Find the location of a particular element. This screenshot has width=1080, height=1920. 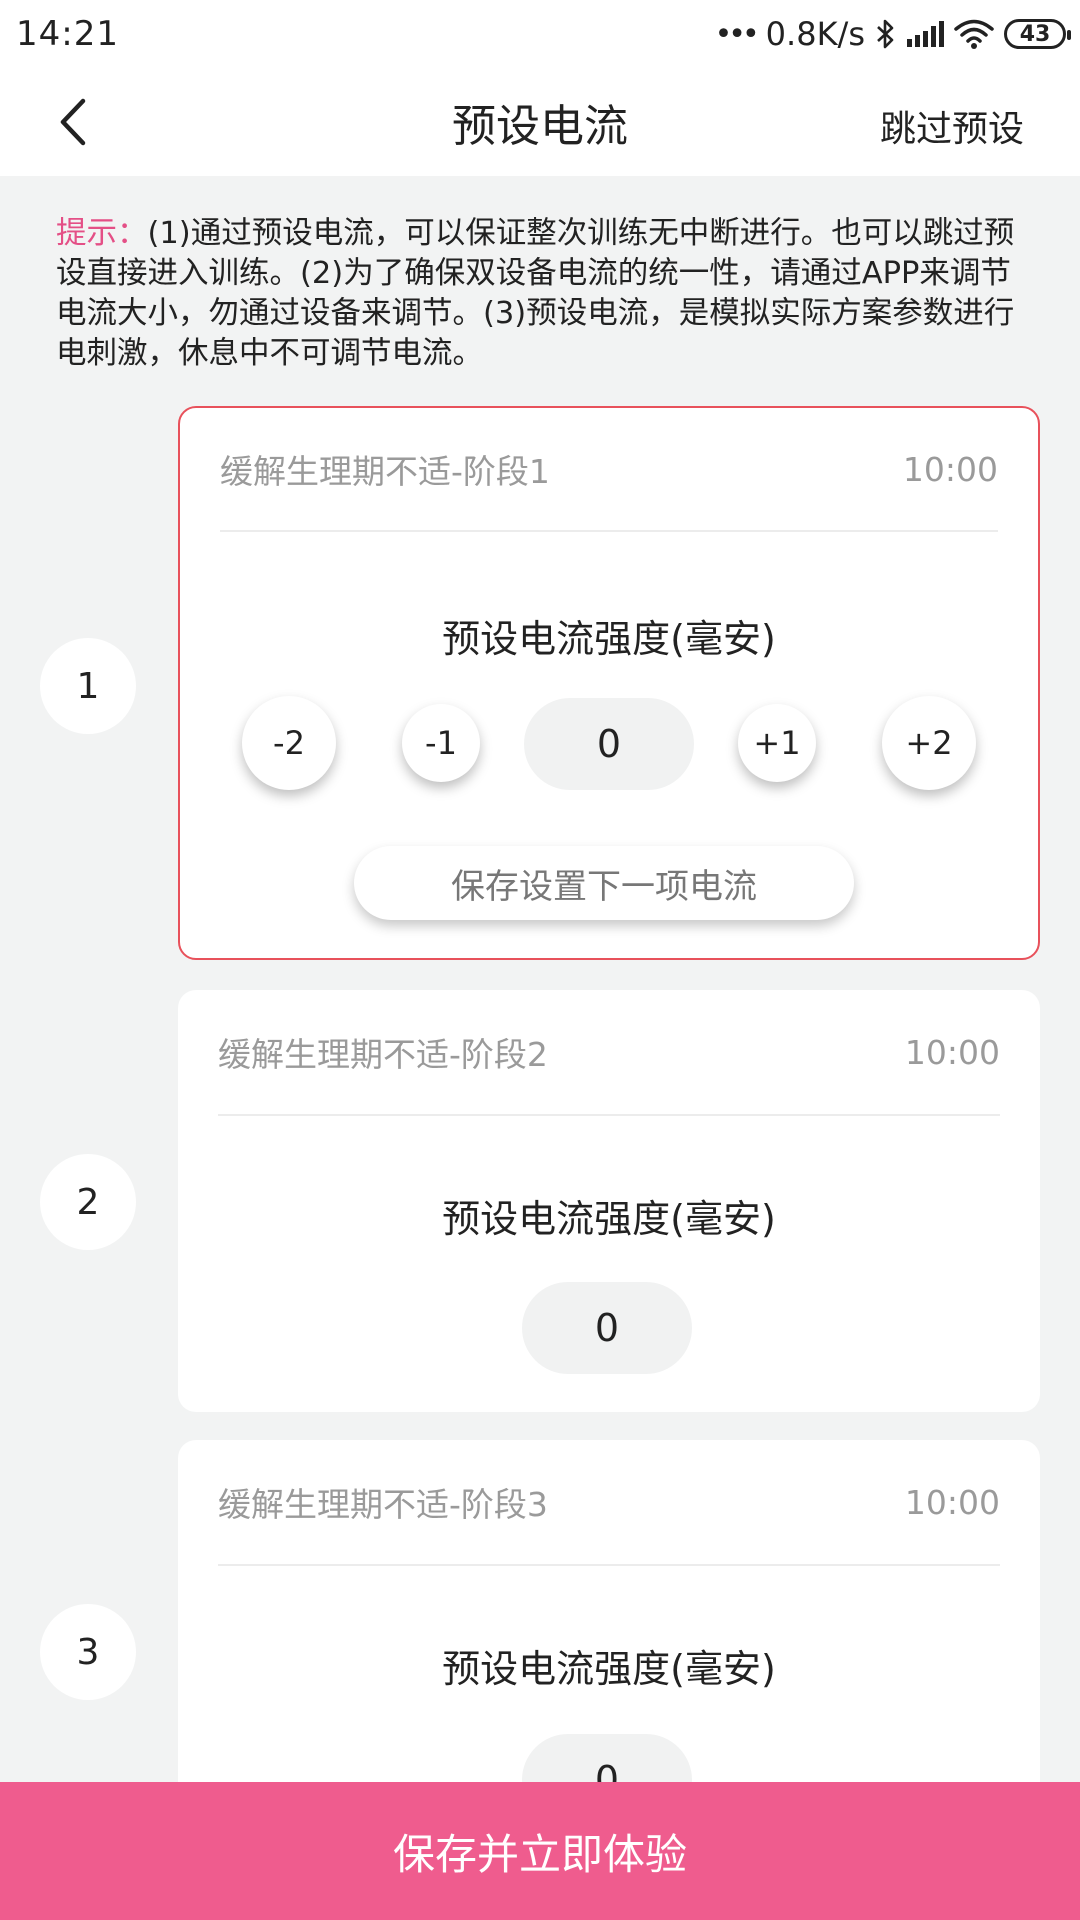

status-time: 14:21 is located at coordinates (67, 34).